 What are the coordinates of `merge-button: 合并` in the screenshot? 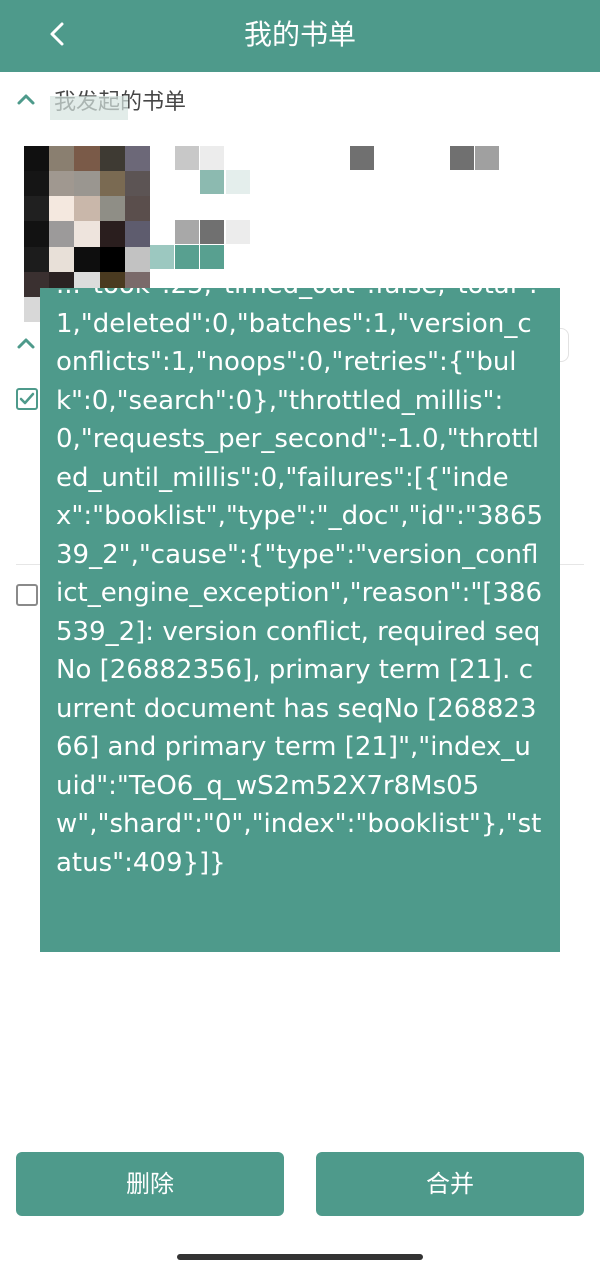 It's located at (450, 1184).